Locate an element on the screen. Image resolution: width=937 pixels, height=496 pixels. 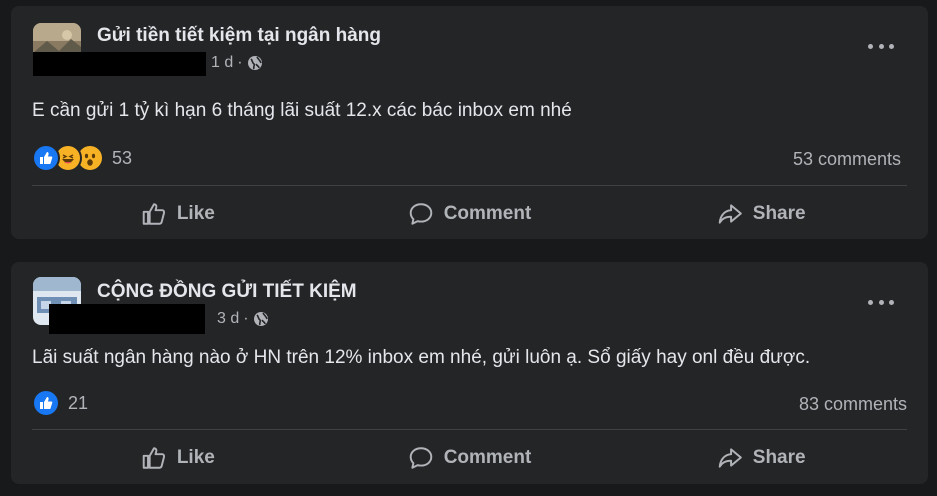
comments-count: 83 comments is located at coordinates (853, 404).